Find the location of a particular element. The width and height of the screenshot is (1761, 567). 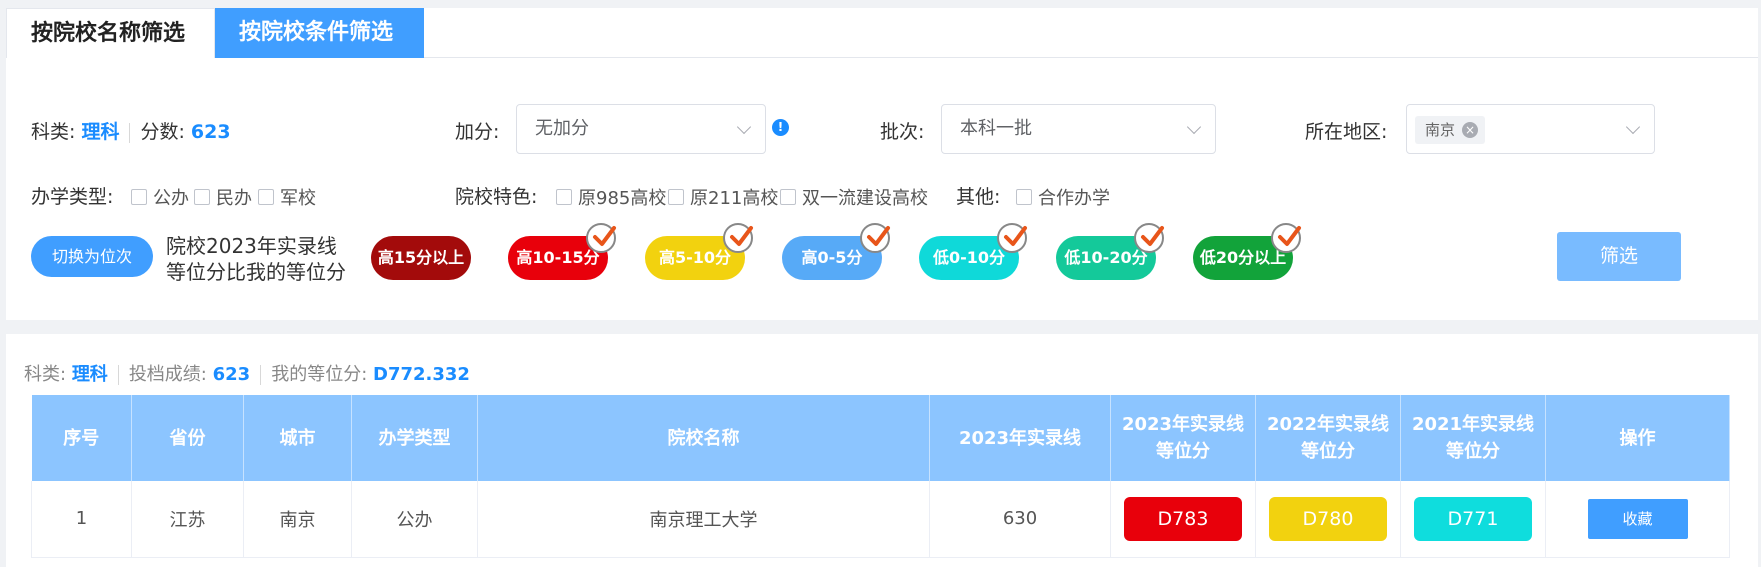

summary-rank-label: 我的等位分: is located at coordinates (319, 374).